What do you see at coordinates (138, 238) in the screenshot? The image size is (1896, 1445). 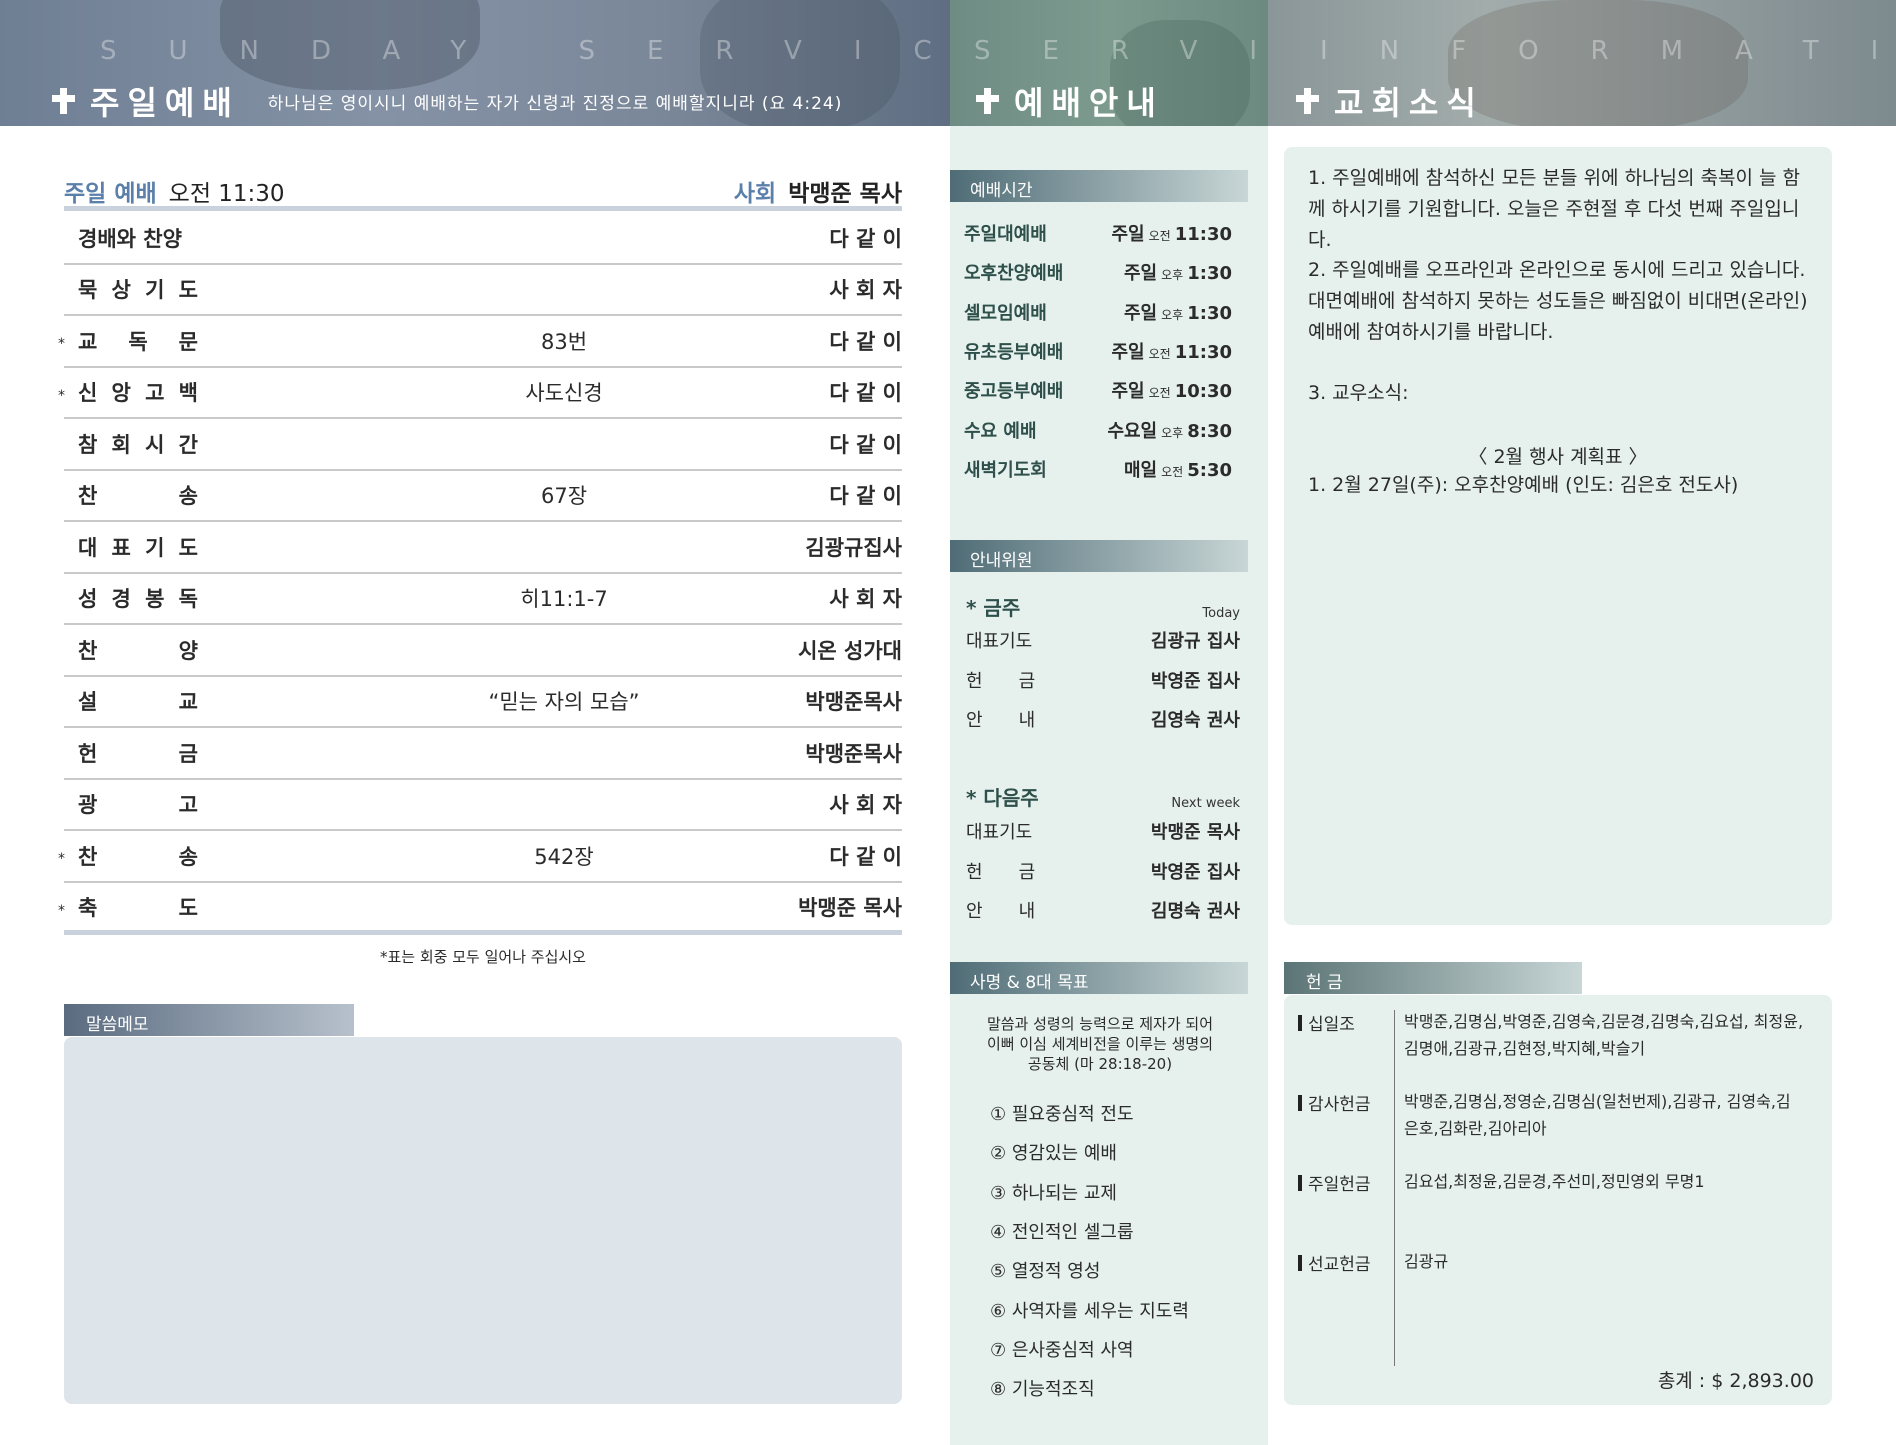 I see `order-item-name: 경배와 찬양` at bounding box center [138, 238].